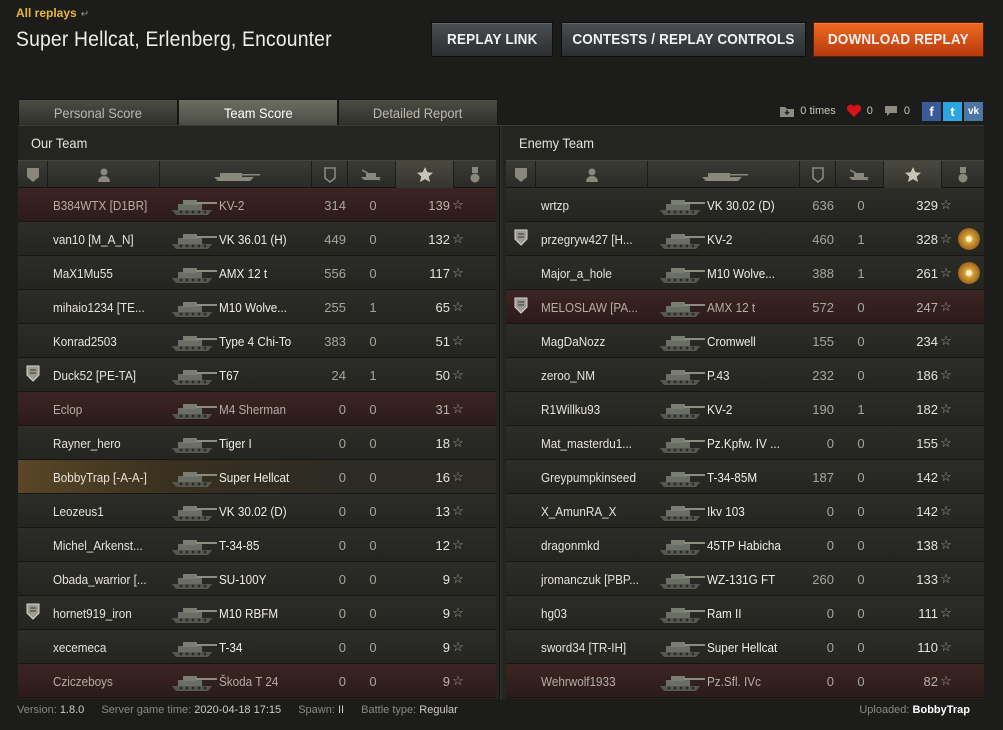 Image resolution: width=1003 pixels, height=730 pixels. What do you see at coordinates (257, 545) in the screenshot?
I see `player-row: Michel_Arkenst... T-34-85 0 0 12 ☆` at bounding box center [257, 545].